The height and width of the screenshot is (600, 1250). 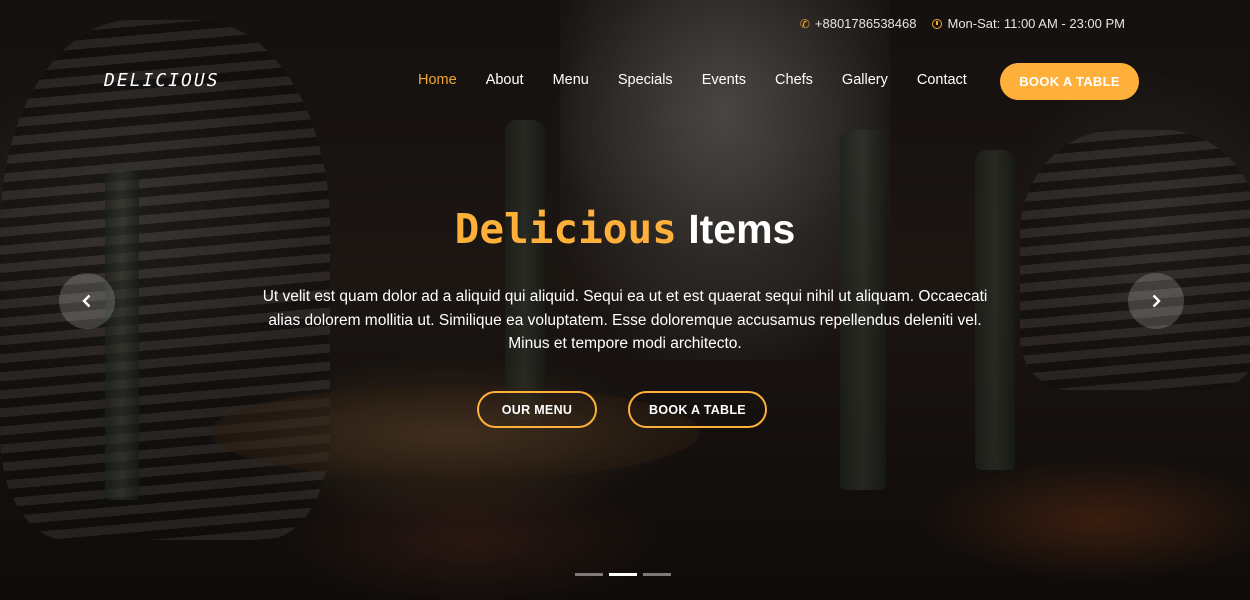 What do you see at coordinates (565, 229) in the screenshot?
I see `hero-title-accent: Delicious` at bounding box center [565, 229].